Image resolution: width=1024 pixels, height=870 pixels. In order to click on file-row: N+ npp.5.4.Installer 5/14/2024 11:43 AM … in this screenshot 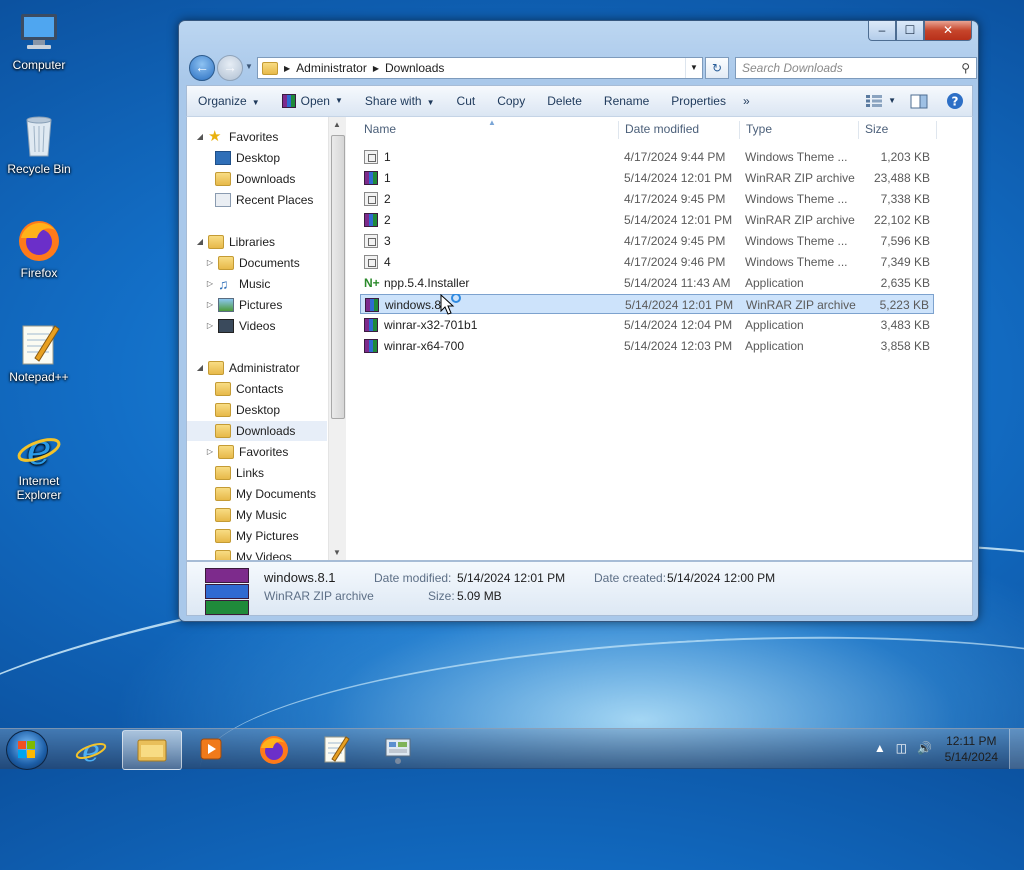, I will do `click(647, 283)`.